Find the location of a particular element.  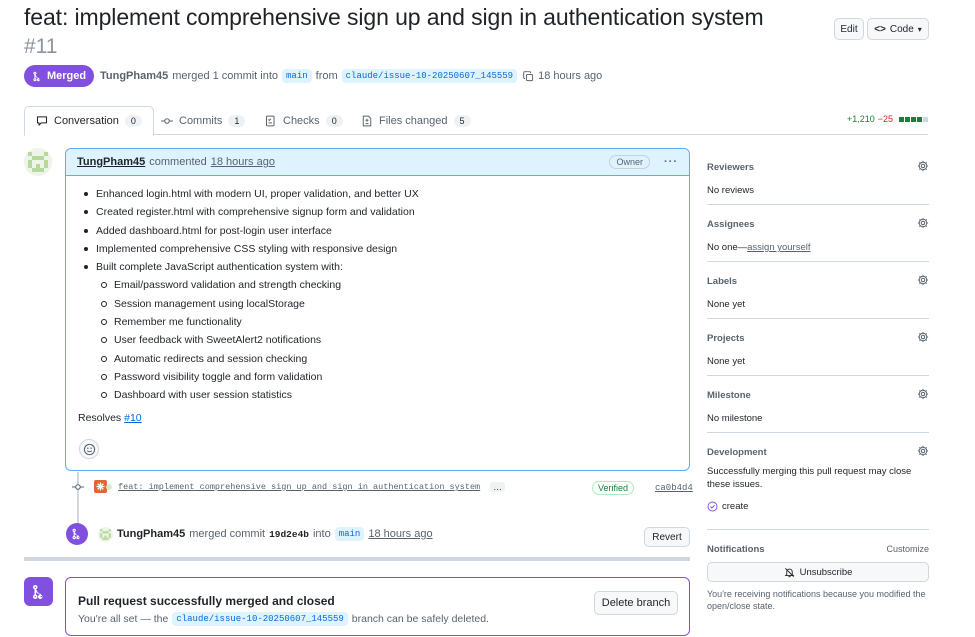

tab-files-changed-label: Files changed is located at coordinates (413, 120).